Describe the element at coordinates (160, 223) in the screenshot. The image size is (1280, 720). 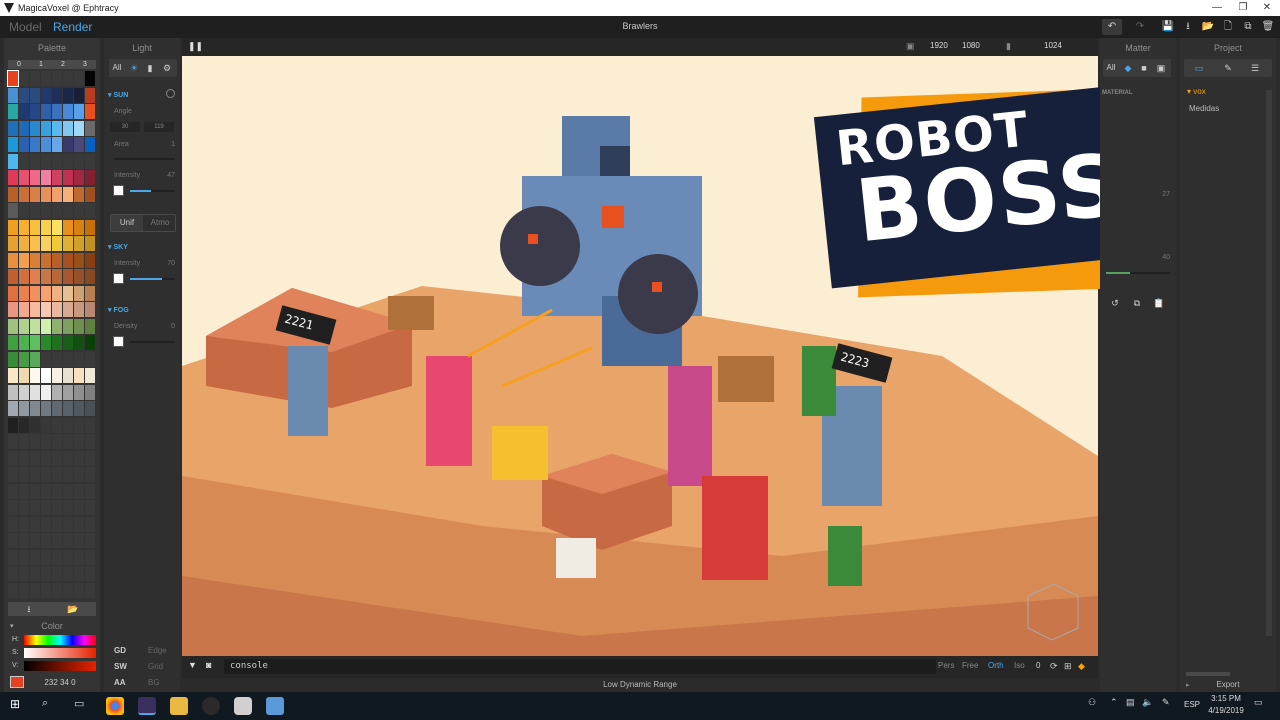
I see `mode-atmo: Atmo` at that location.